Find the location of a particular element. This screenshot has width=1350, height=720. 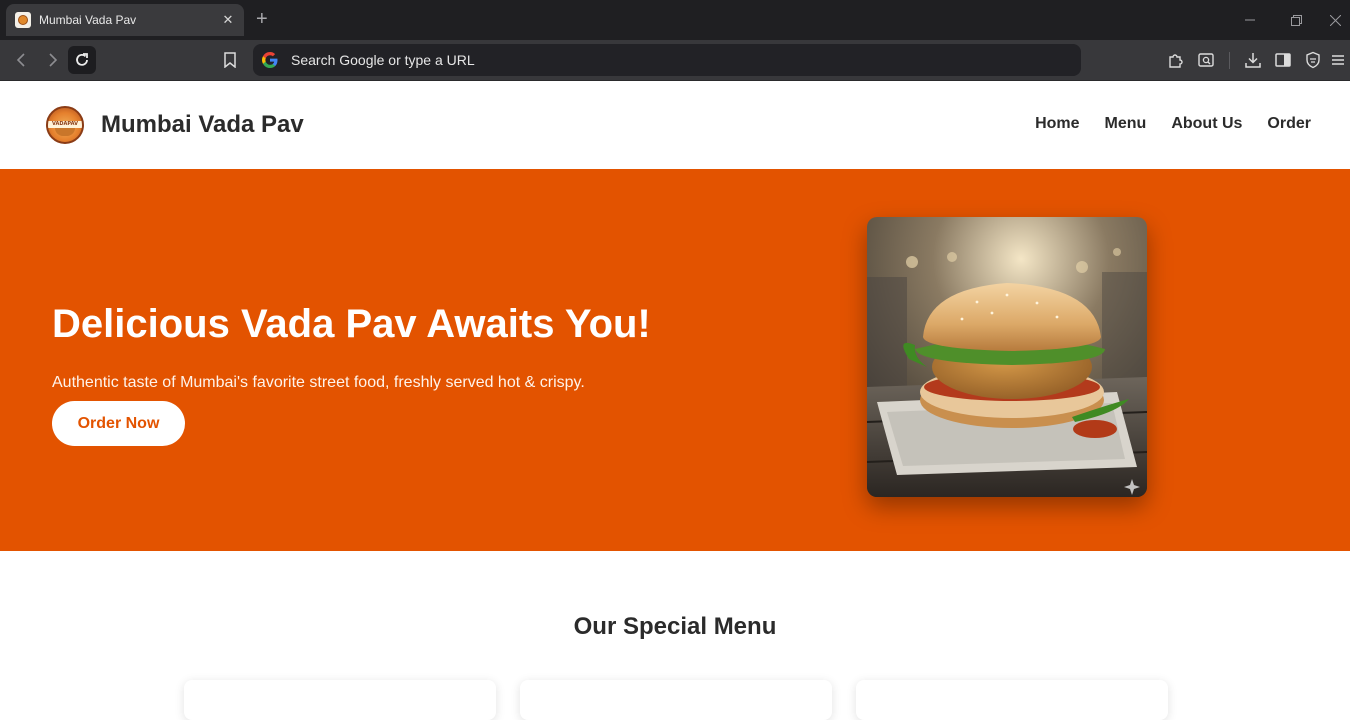

browser-toolbar is located at coordinates (675, 60).